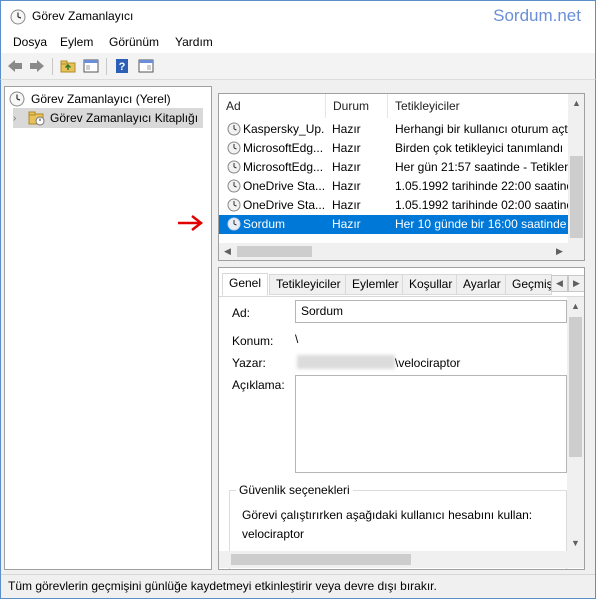  Describe the element at coordinates (134, 42) in the screenshot. I see `menu-gorunum: Görünüm` at that location.